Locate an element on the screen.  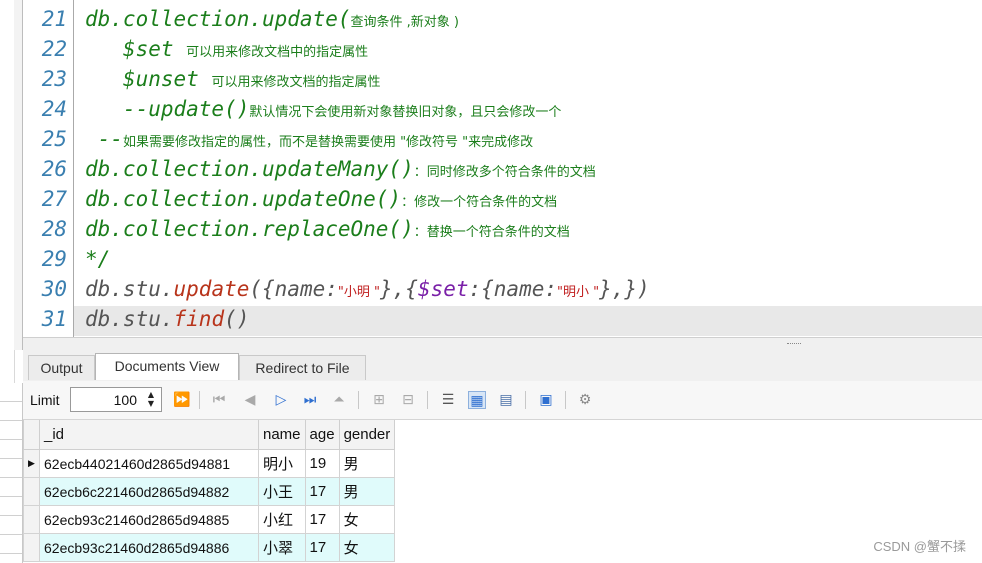
cell-name: 明小 is located at coordinates (282, 463).